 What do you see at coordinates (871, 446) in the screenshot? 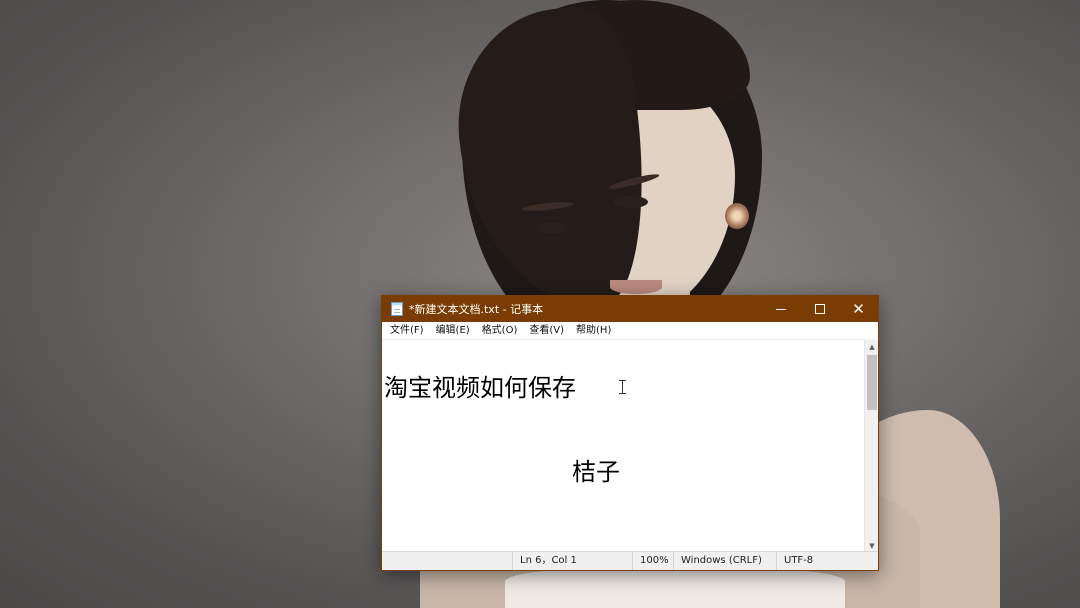
I see `vertical-scrollbar: ▲ ▼` at bounding box center [871, 446].